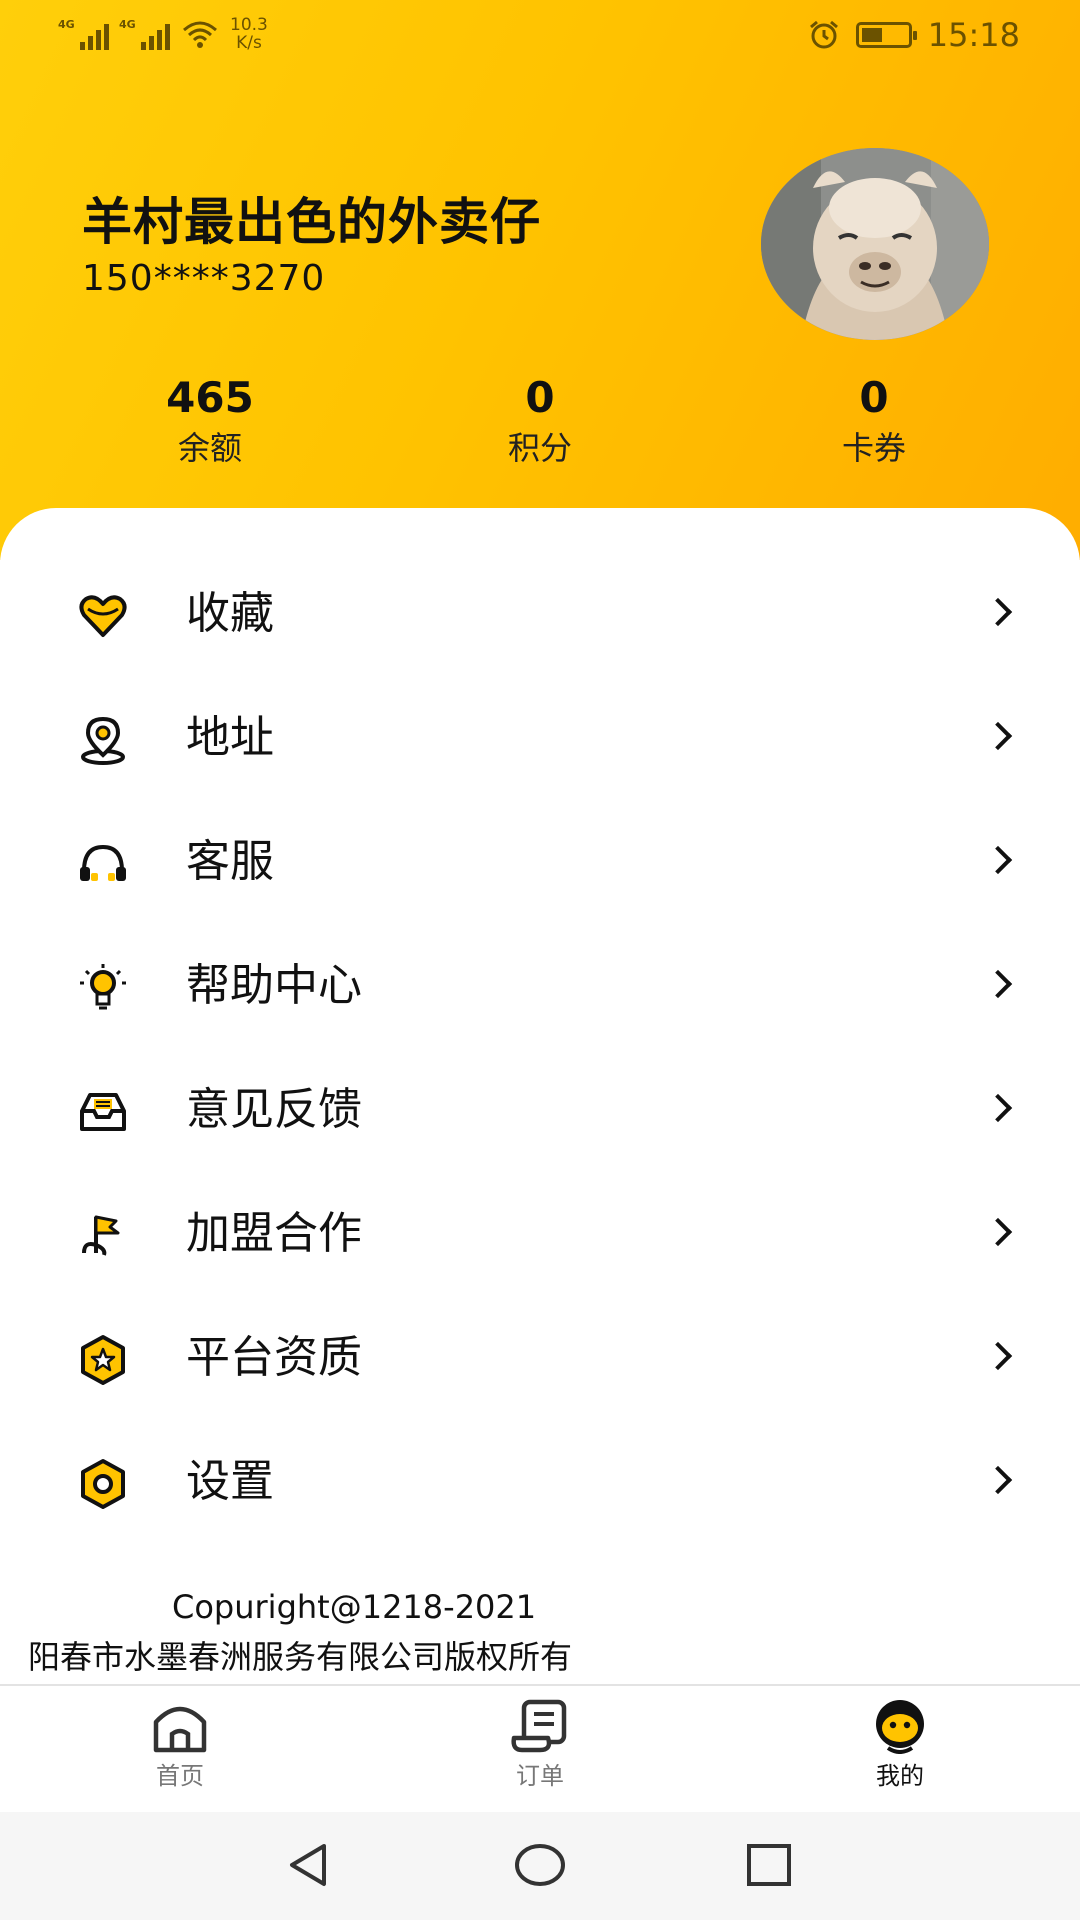  What do you see at coordinates (180, 1776) in the screenshot?
I see `tab-home-label: 首页` at bounding box center [180, 1776].